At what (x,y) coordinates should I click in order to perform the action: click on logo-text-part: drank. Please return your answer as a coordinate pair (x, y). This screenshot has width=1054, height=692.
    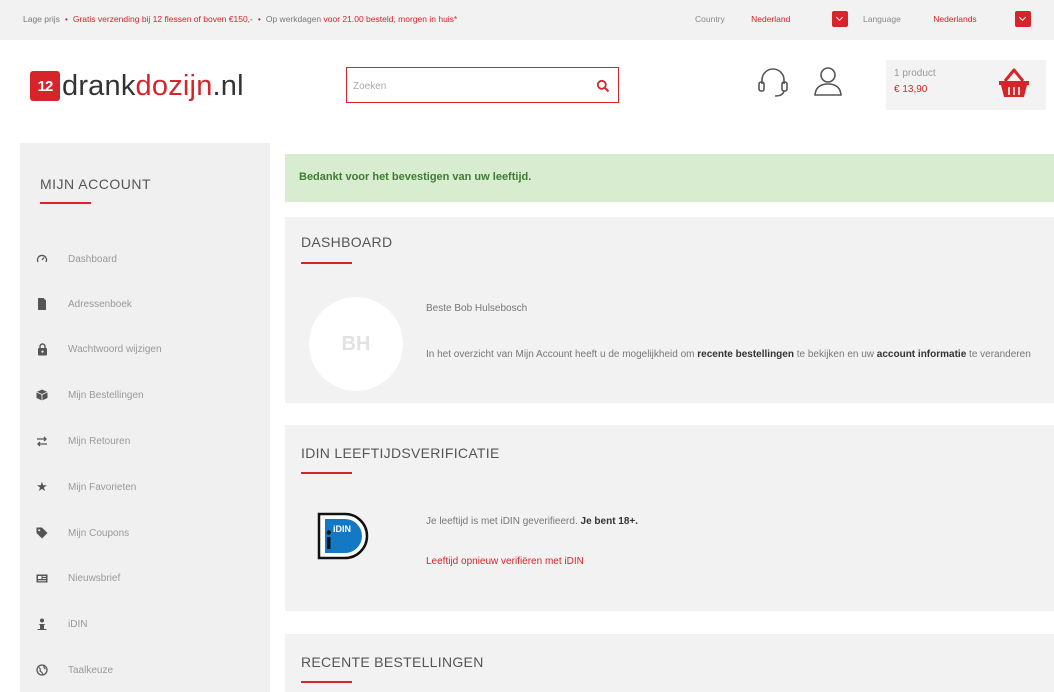
    Looking at the image, I should click on (99, 85).